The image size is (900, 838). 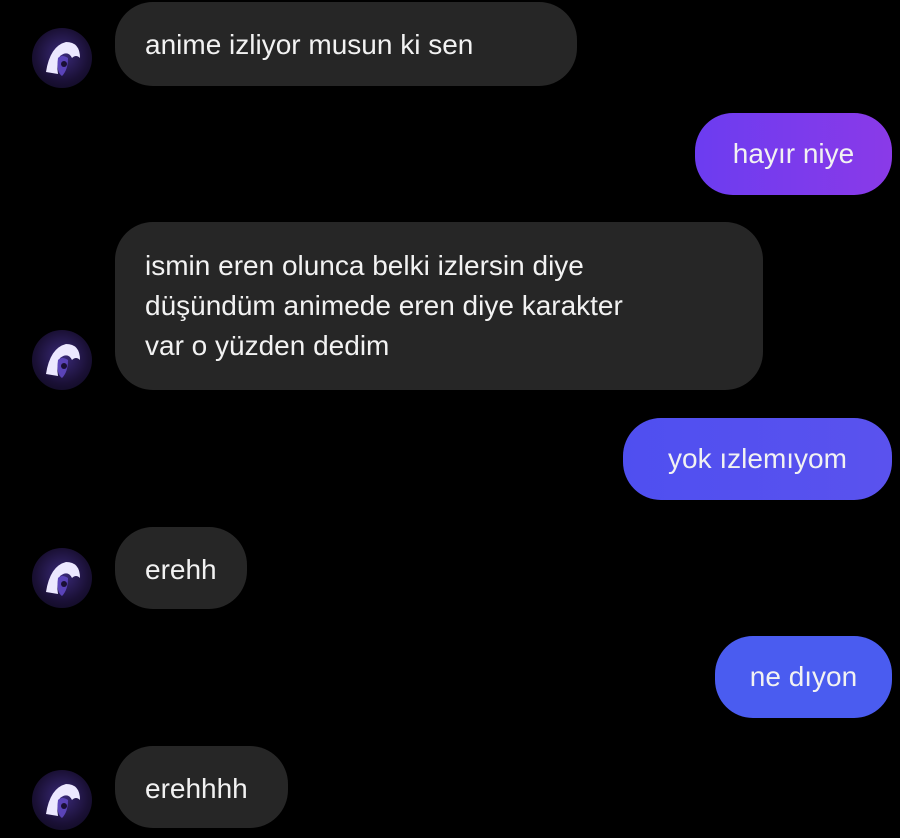 I want to click on outgoing-message: ne dıyon, so click(x=803, y=677).